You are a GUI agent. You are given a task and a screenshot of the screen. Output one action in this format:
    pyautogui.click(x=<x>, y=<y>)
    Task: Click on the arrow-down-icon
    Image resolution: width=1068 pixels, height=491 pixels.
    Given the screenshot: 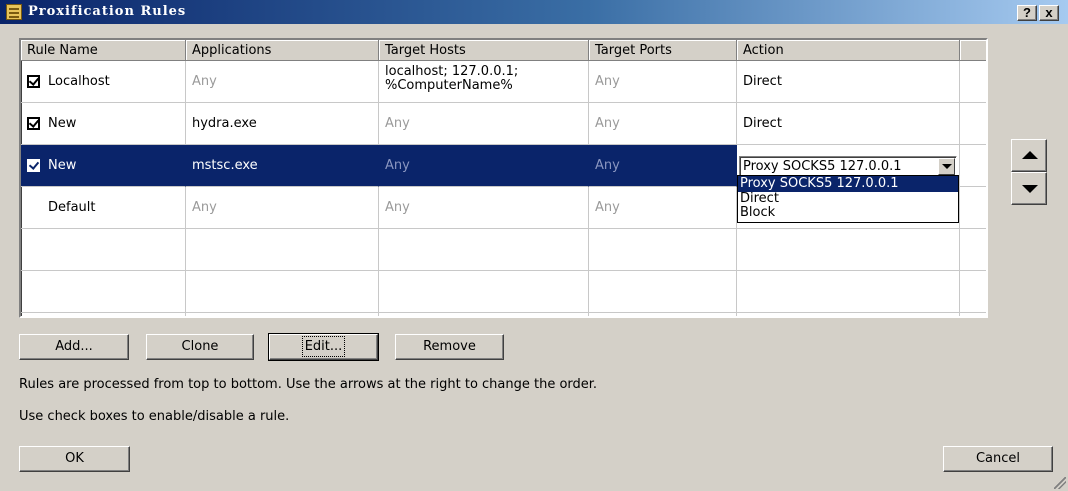 What is the action you would take?
    pyautogui.click(x=1030, y=189)
    